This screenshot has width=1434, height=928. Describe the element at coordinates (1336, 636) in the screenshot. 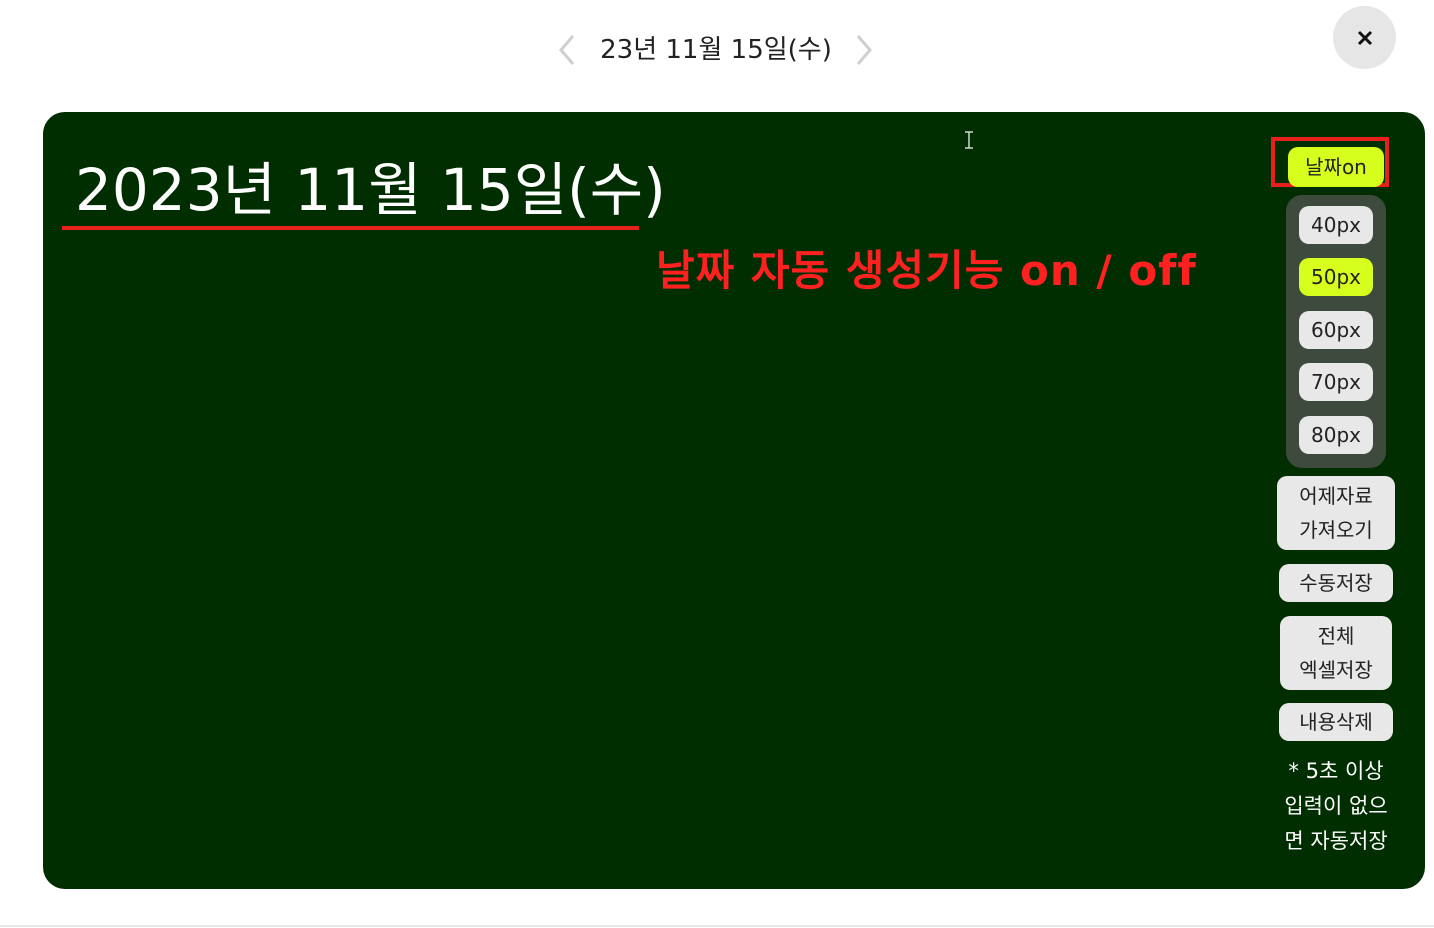

I see `excel-save-line1: 전체` at that location.